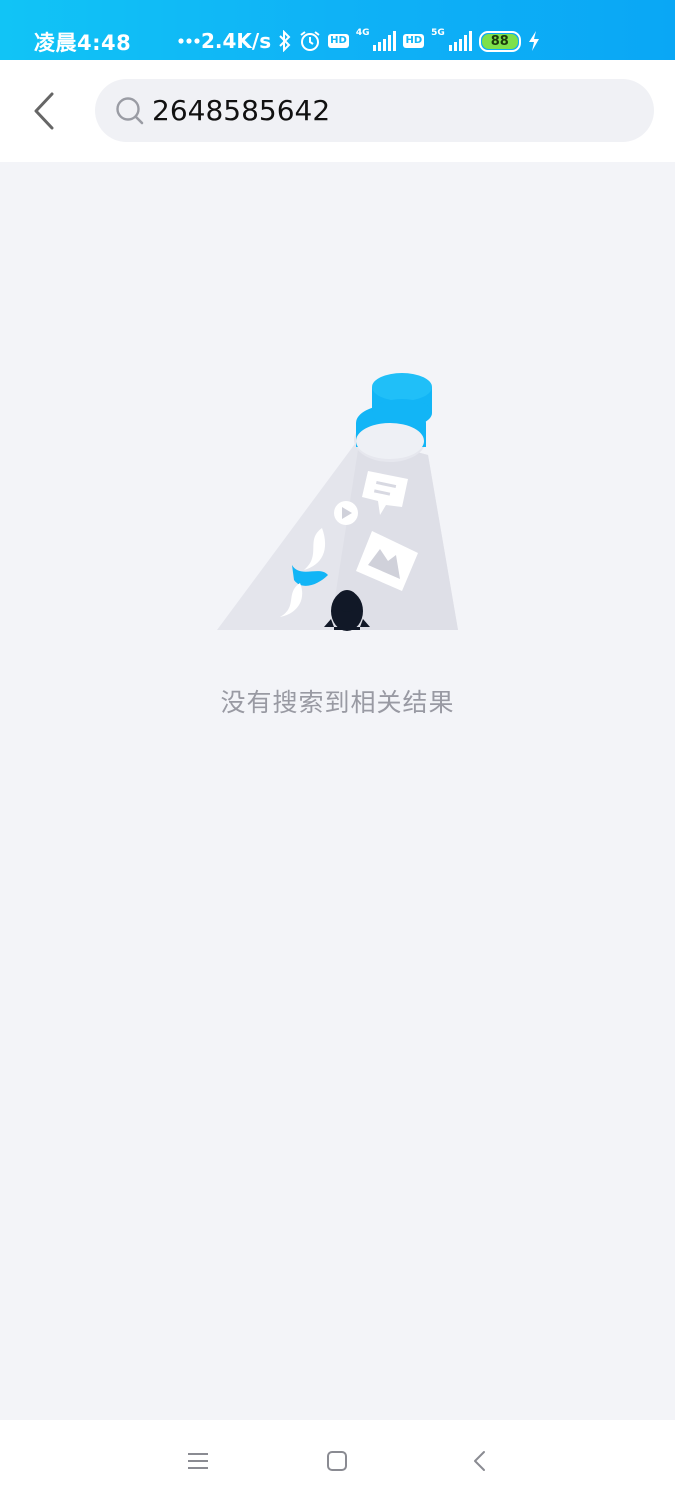  I want to click on dots-icon, so click(189, 41).